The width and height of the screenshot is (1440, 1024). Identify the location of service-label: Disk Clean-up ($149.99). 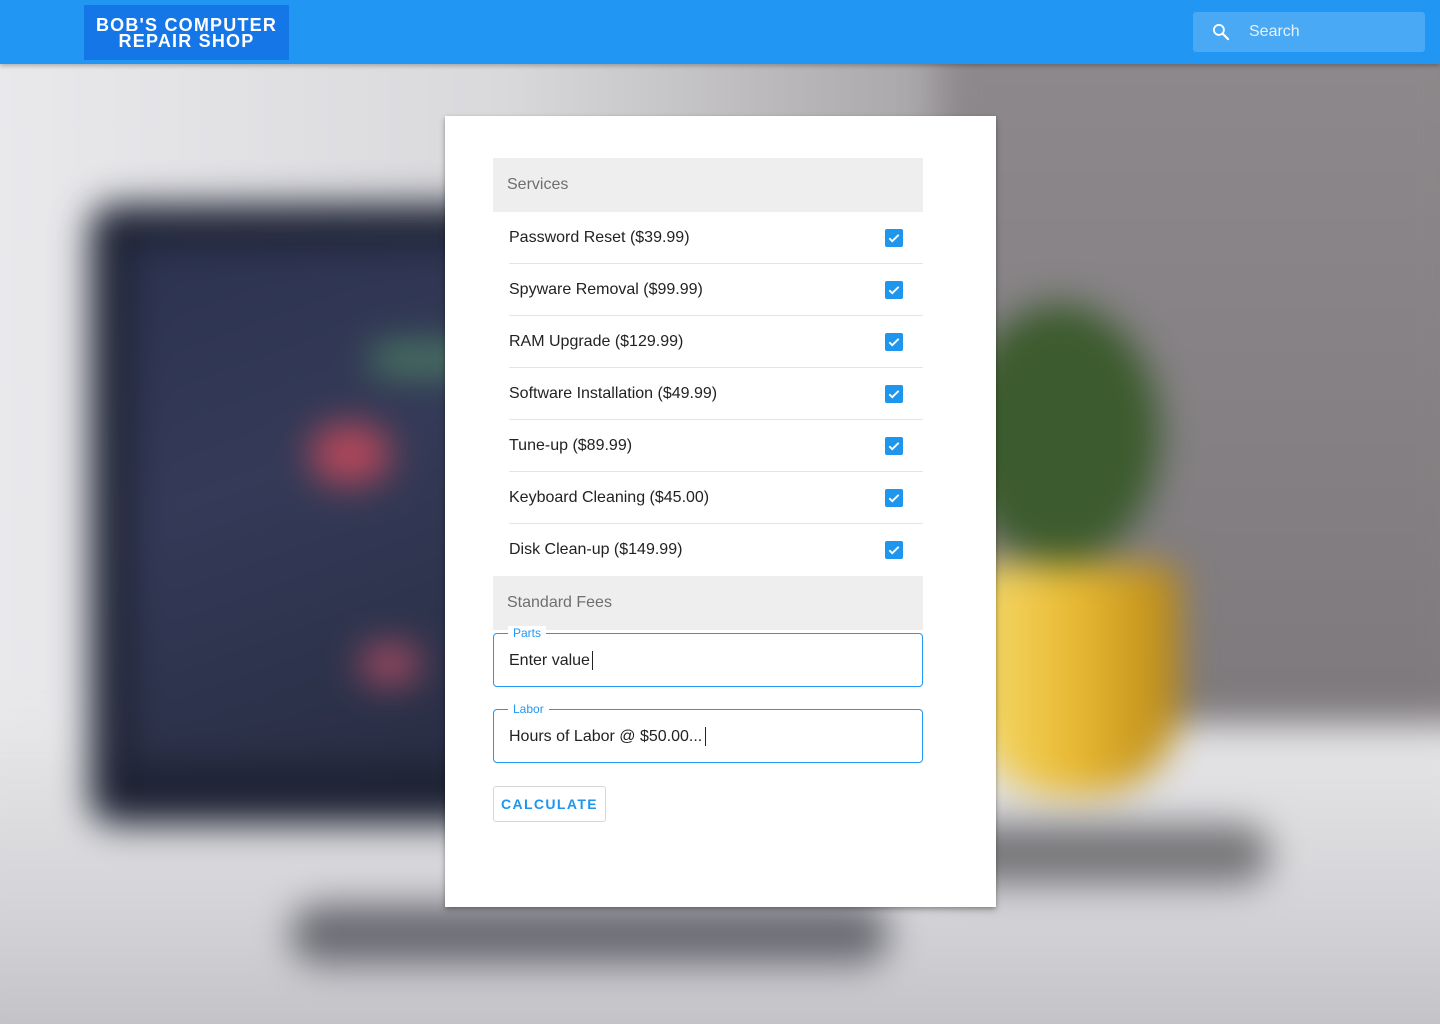
(596, 549).